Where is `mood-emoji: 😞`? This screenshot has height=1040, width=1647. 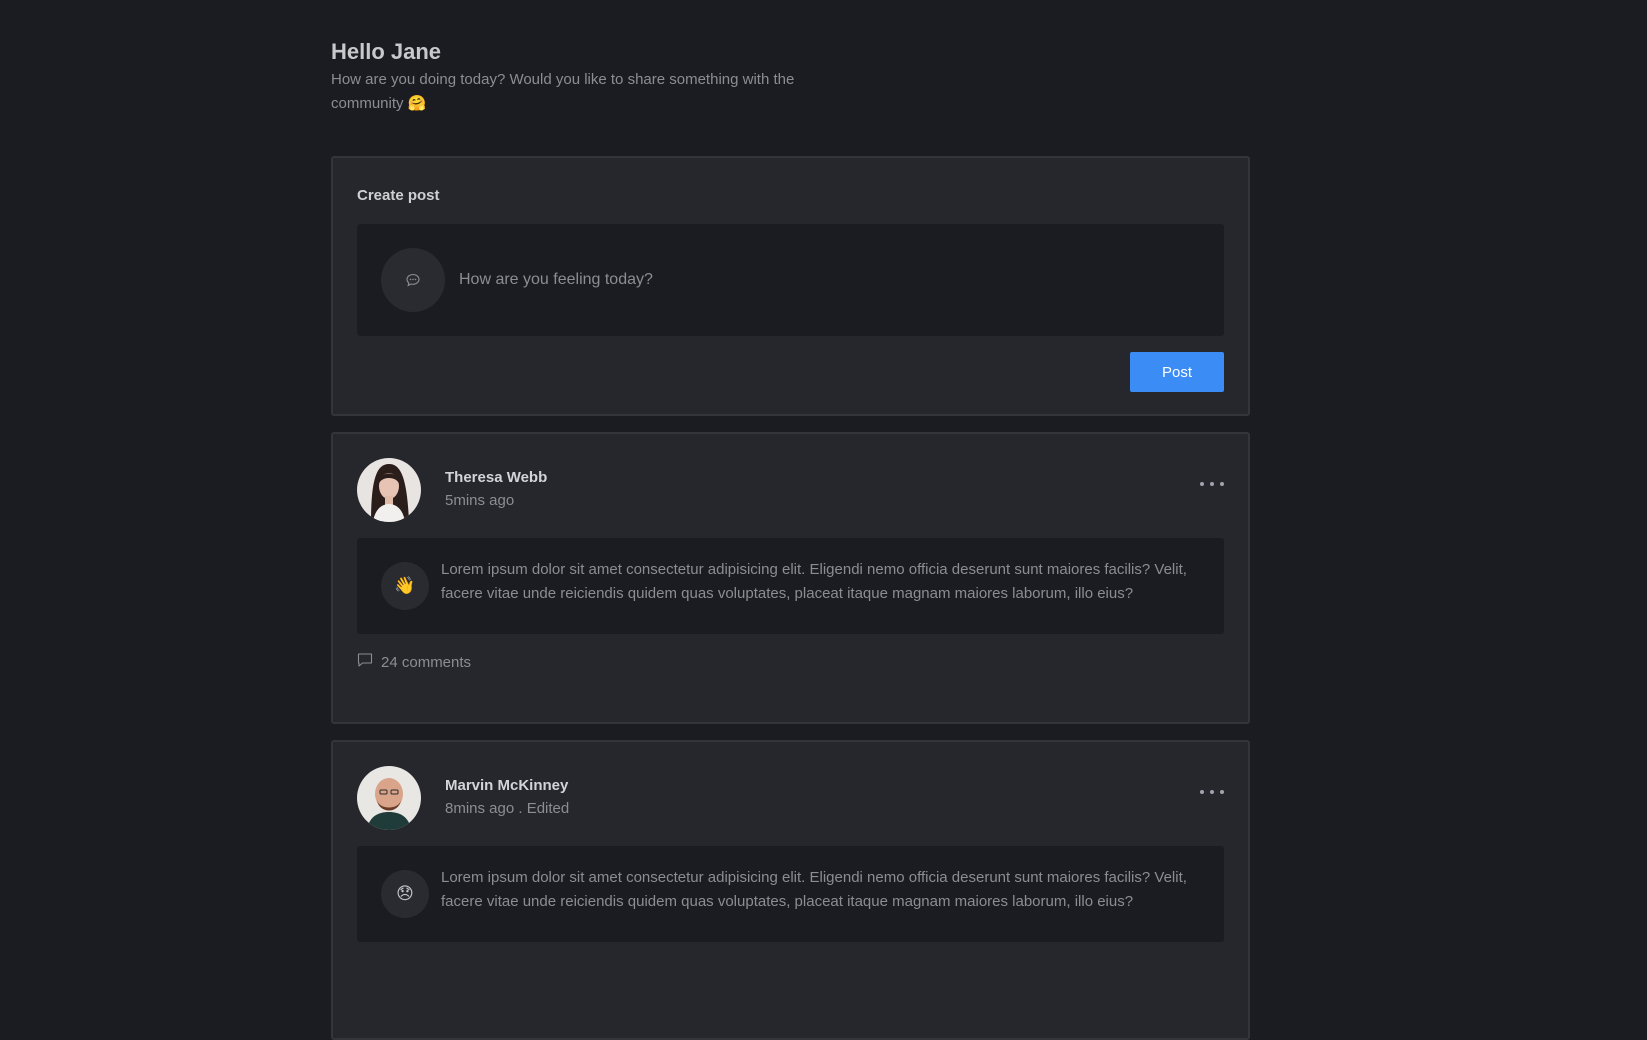 mood-emoji: 😞 is located at coordinates (405, 894).